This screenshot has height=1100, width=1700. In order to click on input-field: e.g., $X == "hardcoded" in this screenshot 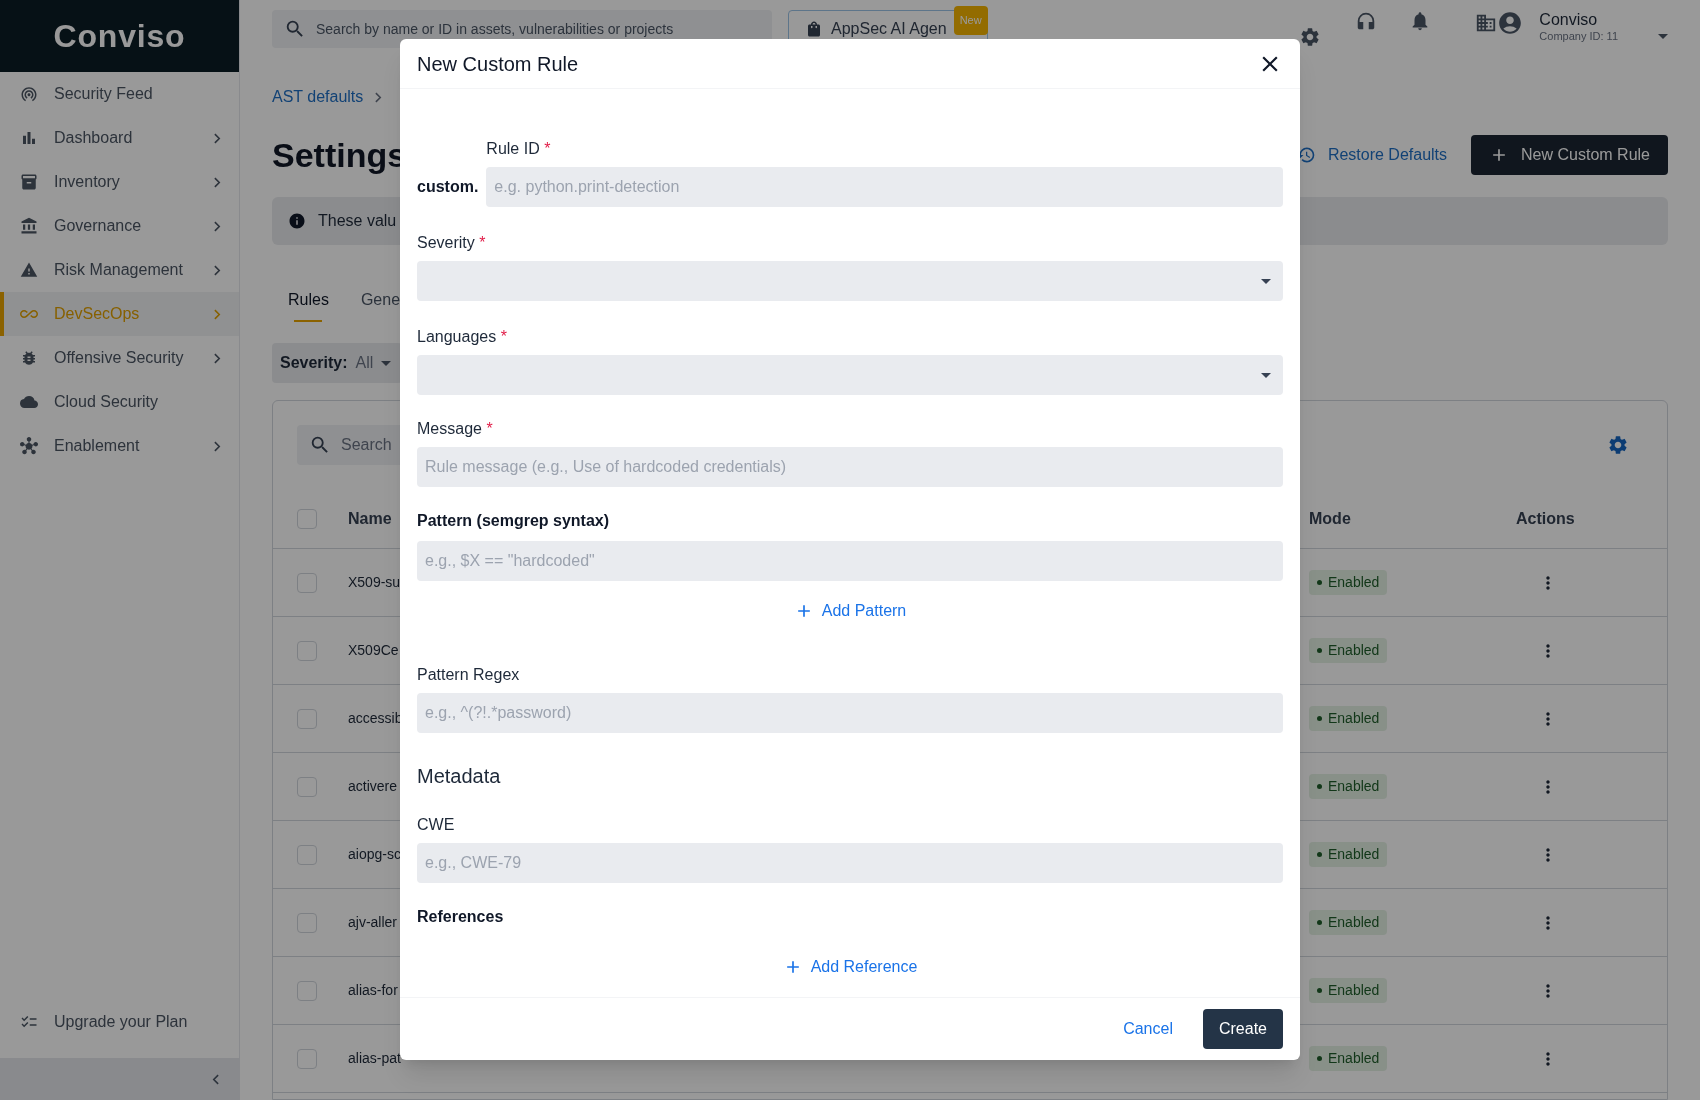, I will do `click(850, 561)`.